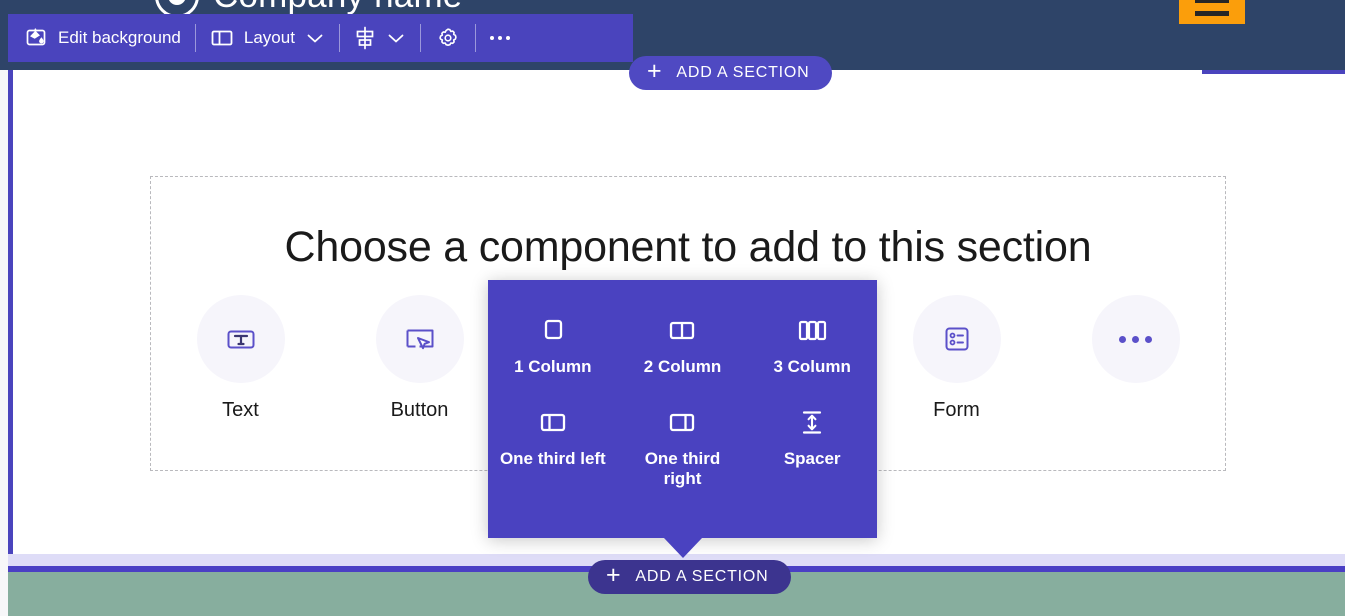 The height and width of the screenshot is (616, 1345). Describe the element at coordinates (552, 458) in the screenshot. I see `layout-option-label: One third left` at that location.